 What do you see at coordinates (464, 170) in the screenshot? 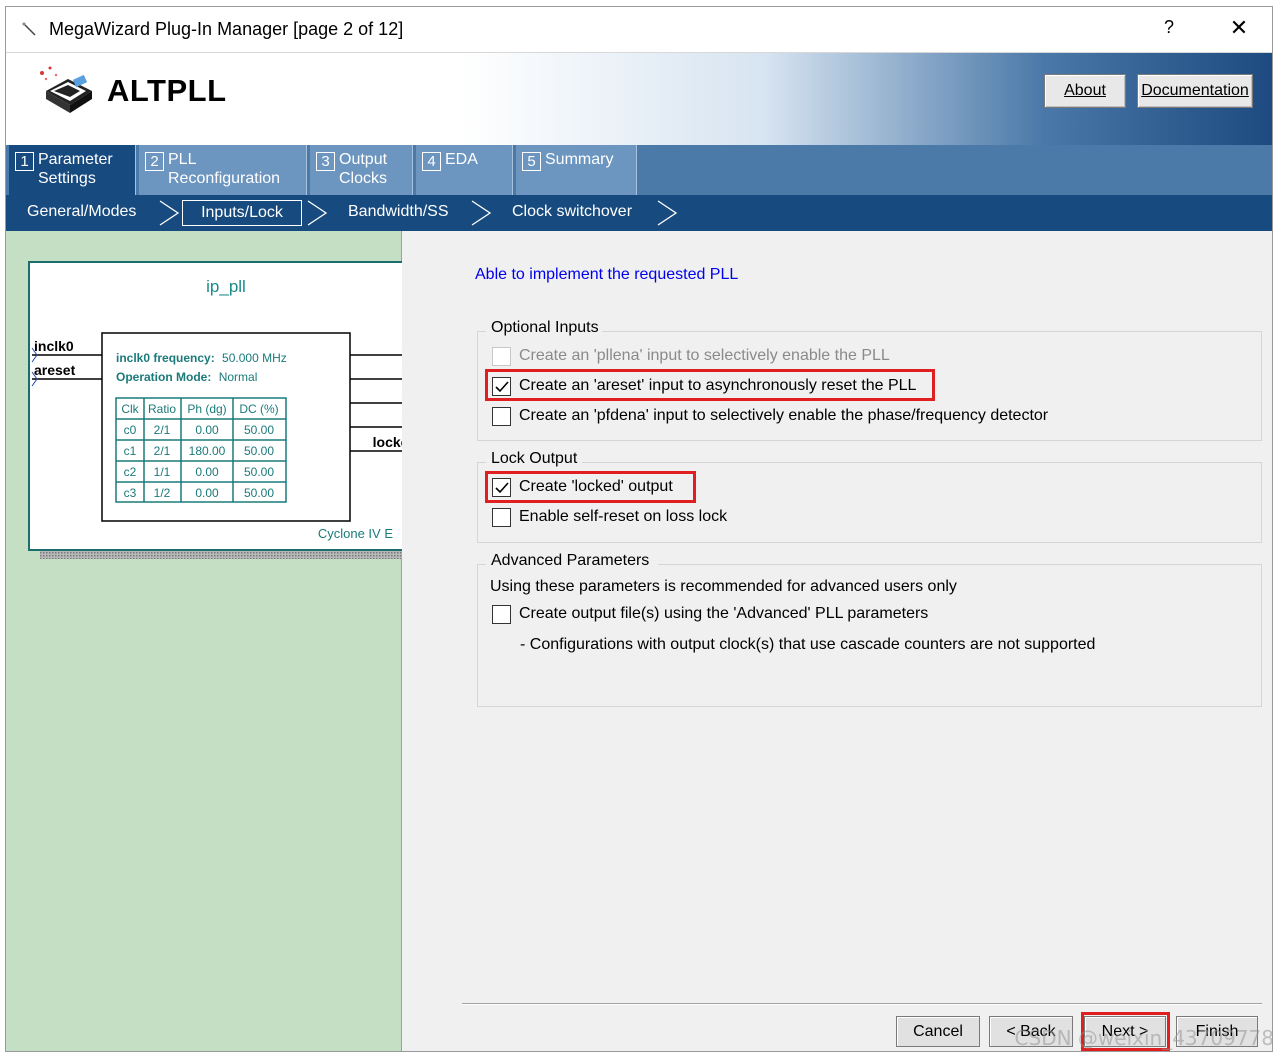
I see `tab-eda: 4 EDA` at bounding box center [464, 170].